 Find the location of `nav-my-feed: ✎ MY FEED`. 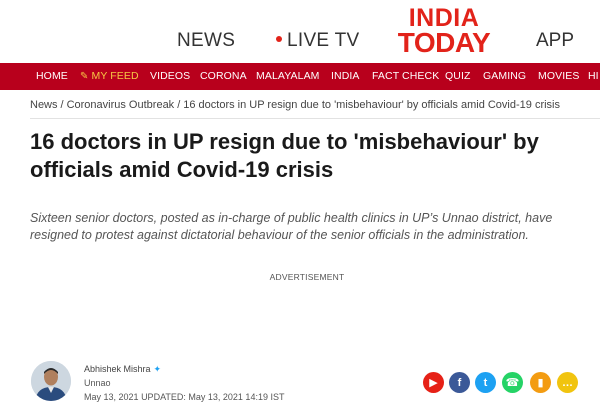

nav-my-feed: ✎ MY FEED is located at coordinates (109, 76).